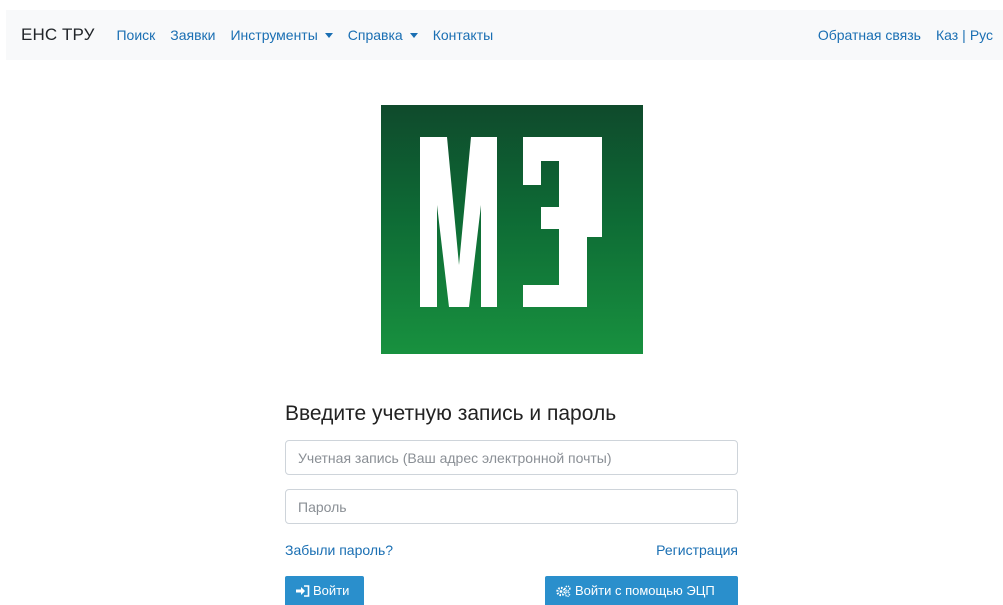  I want to click on mz-logo-letters, so click(511, 222).